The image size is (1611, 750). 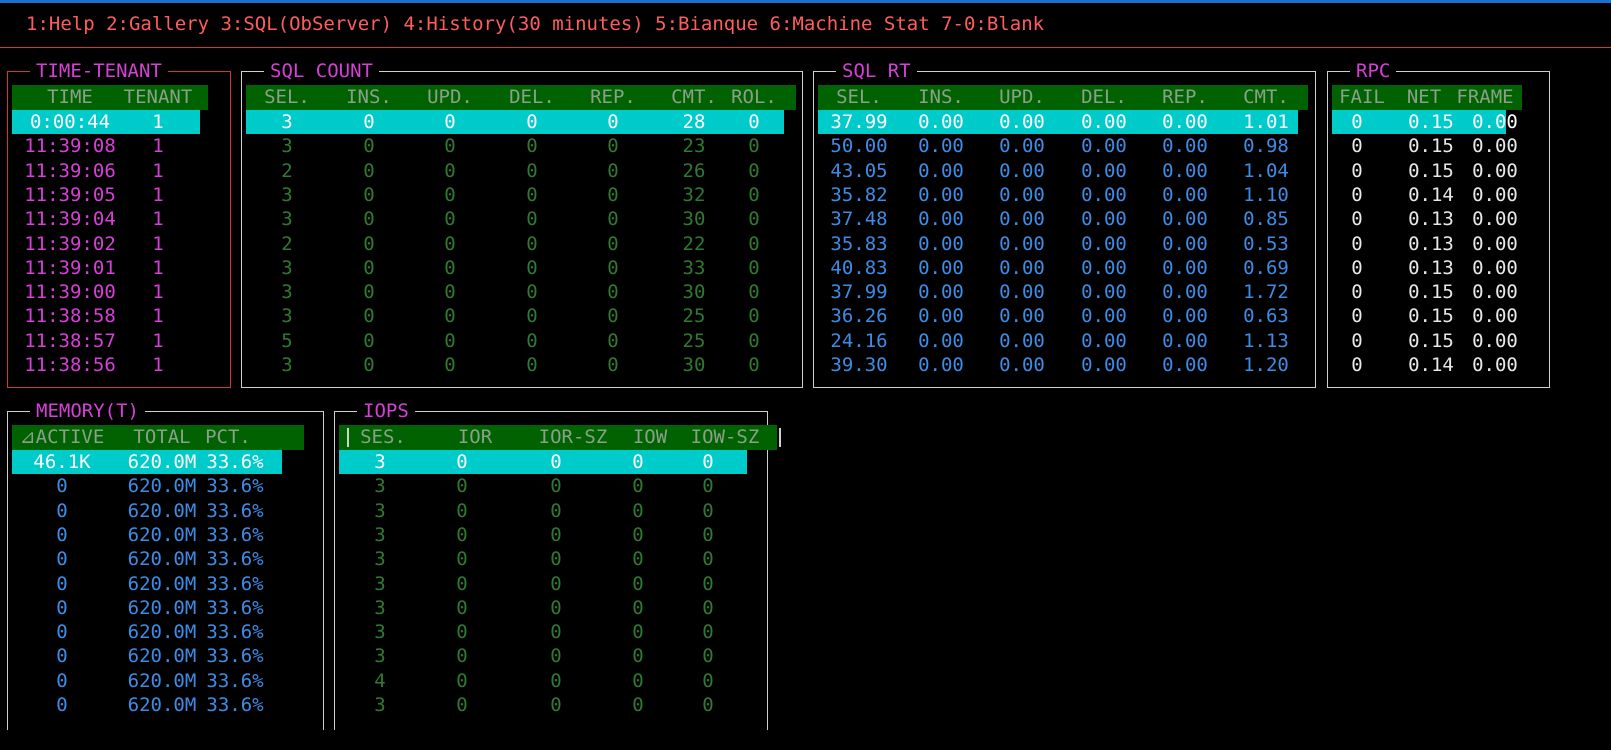 What do you see at coordinates (1266, 292) in the screenshot?
I see `table-cell: 1.72` at bounding box center [1266, 292].